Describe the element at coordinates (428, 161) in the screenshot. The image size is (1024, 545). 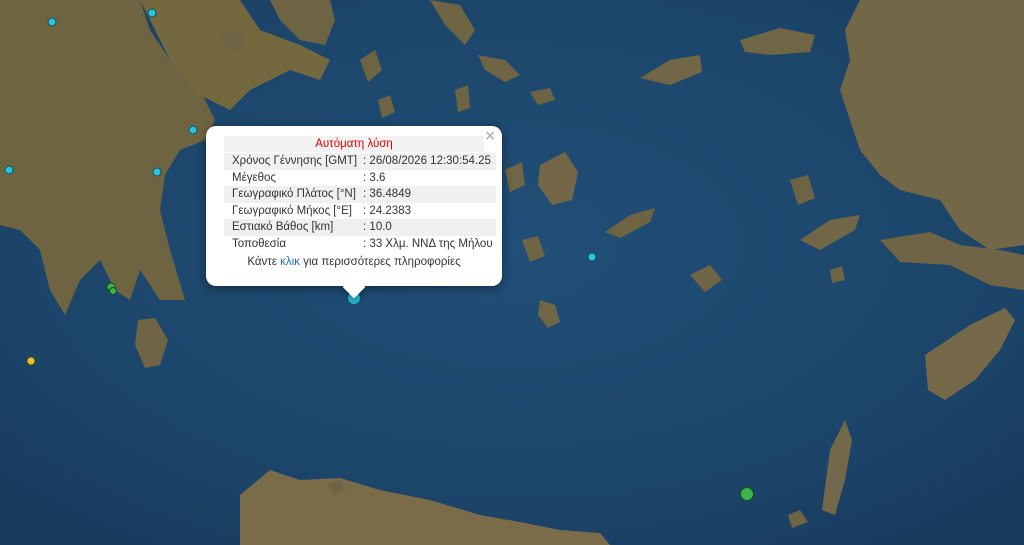
I see `info-value: : 26/08/2026 12:30:54.25` at that location.